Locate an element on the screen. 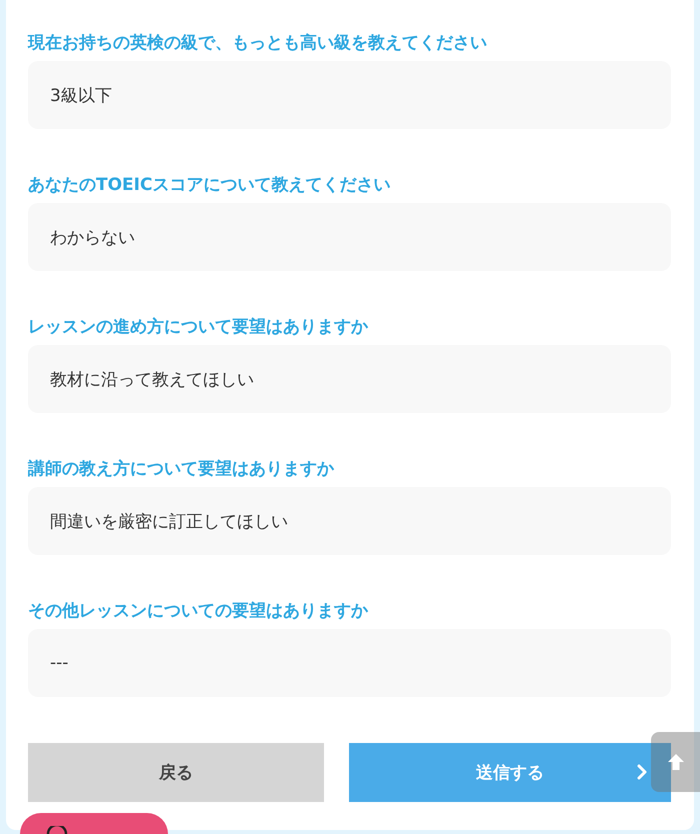 Image resolution: width=700 pixels, height=834 pixels. up-arrow-icon is located at coordinates (676, 762).